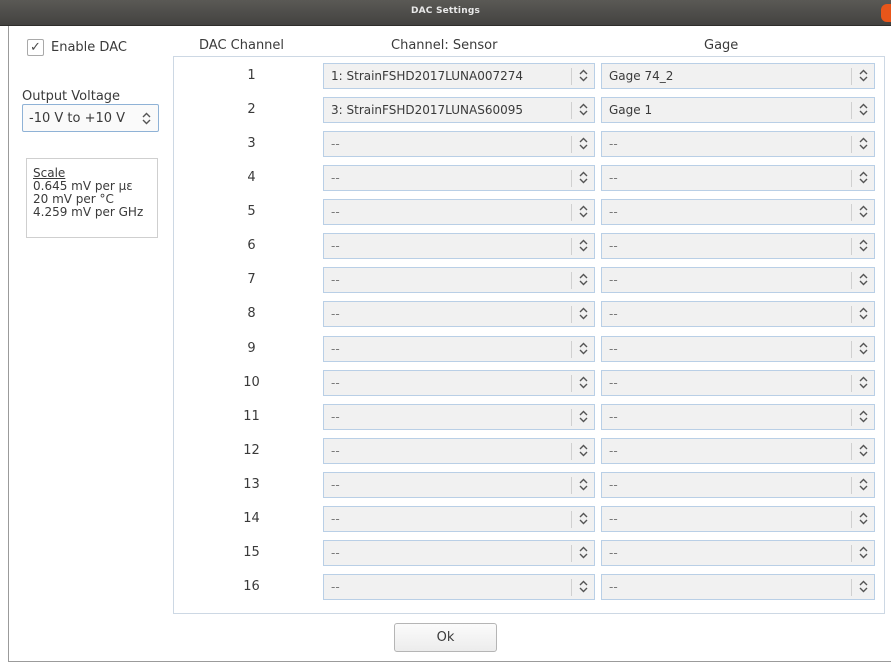 The width and height of the screenshot is (891, 662). I want to click on table-row: 7 -- --, so click(530, 280).